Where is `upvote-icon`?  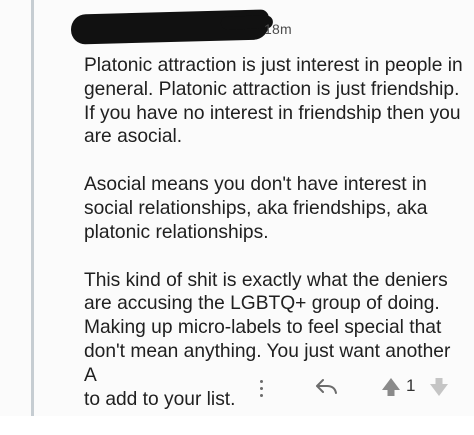
upvote-icon is located at coordinates (391, 387).